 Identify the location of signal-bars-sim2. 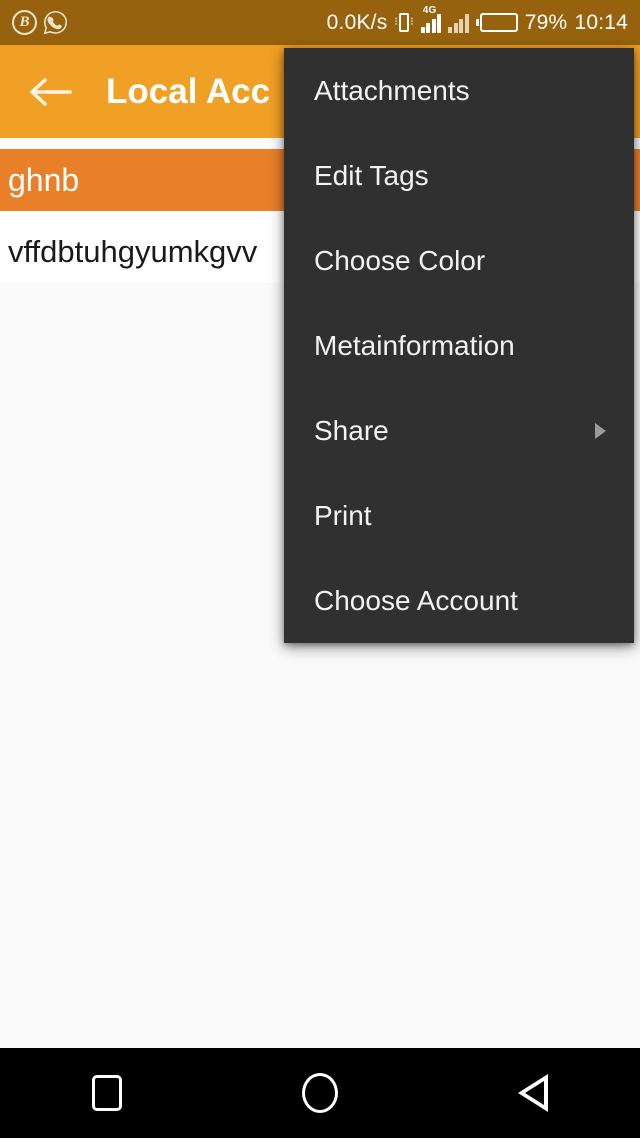
(458, 23).